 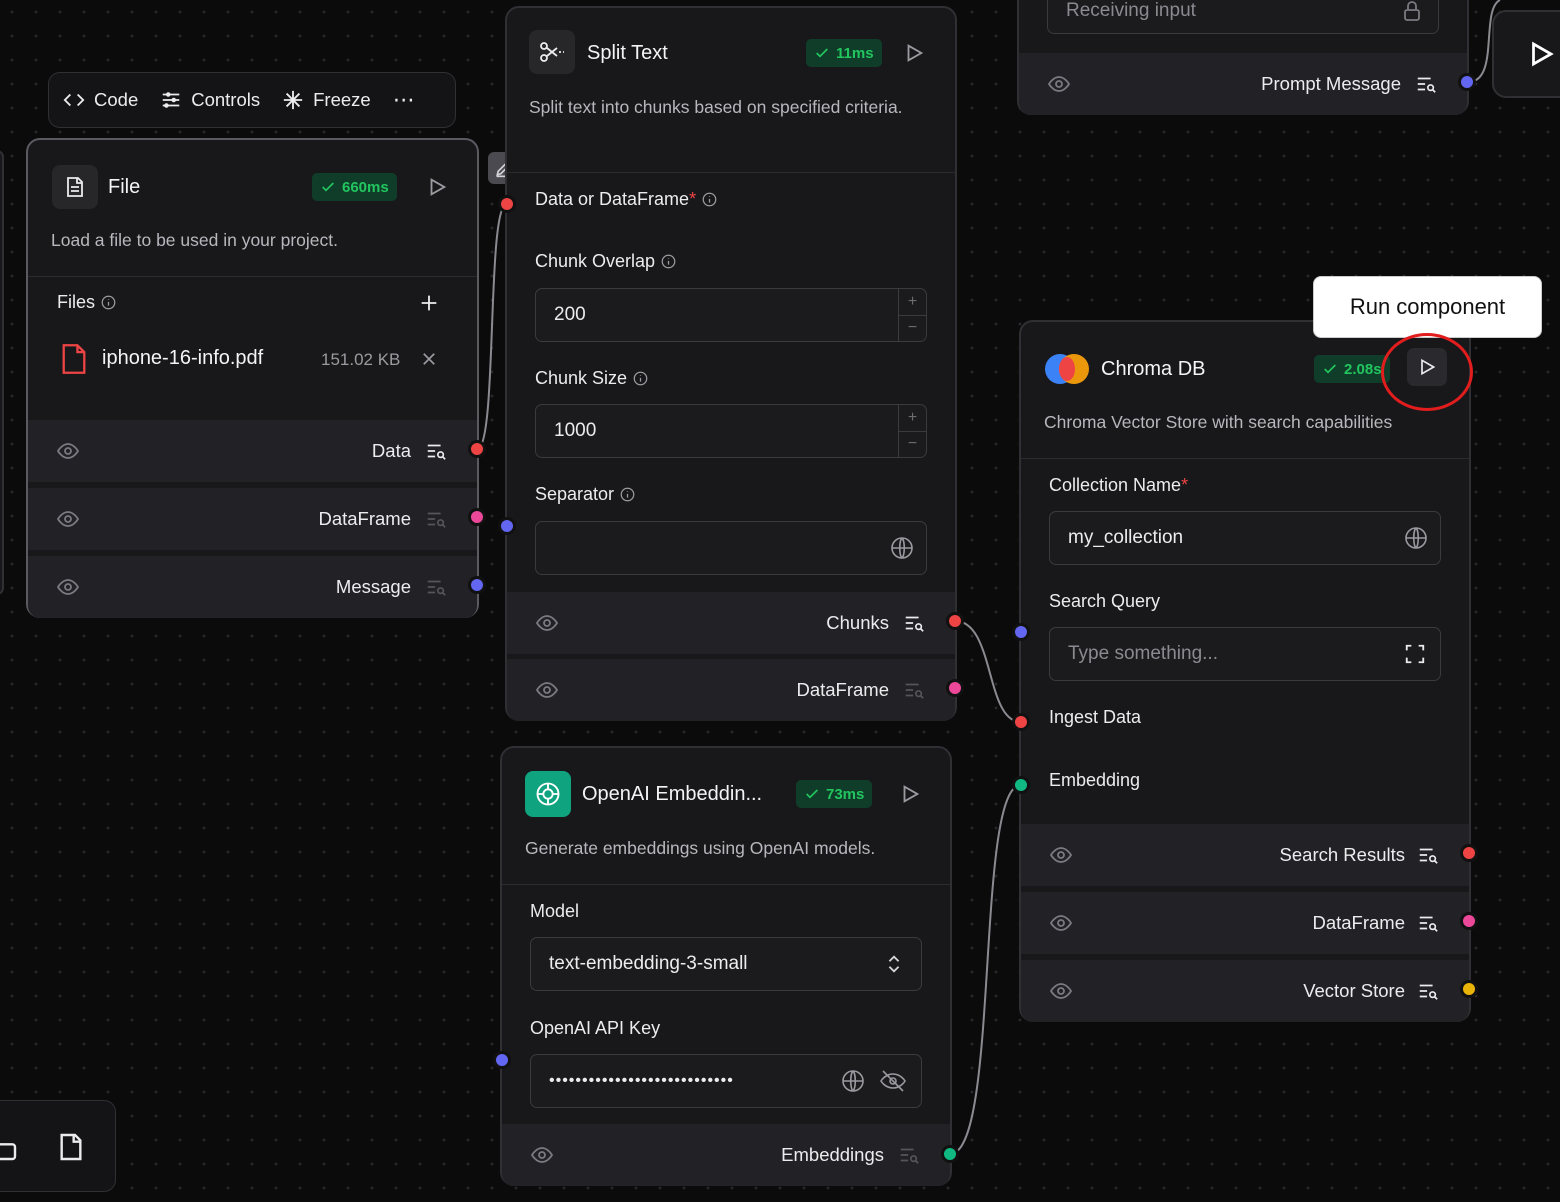 I want to click on output-row-vector-store: Vector Store, so click(x=1245, y=991).